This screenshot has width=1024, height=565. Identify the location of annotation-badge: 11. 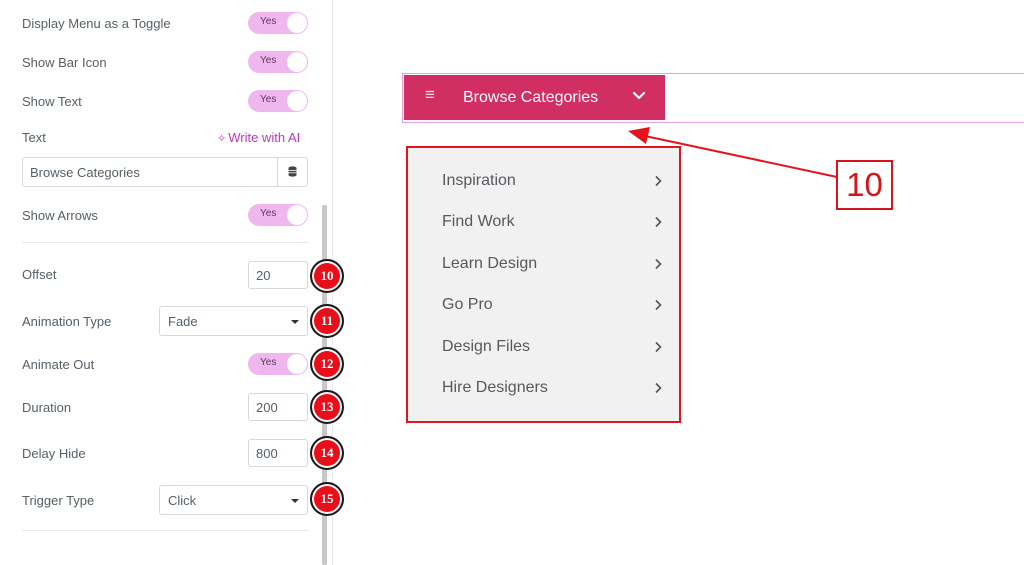
(327, 321).